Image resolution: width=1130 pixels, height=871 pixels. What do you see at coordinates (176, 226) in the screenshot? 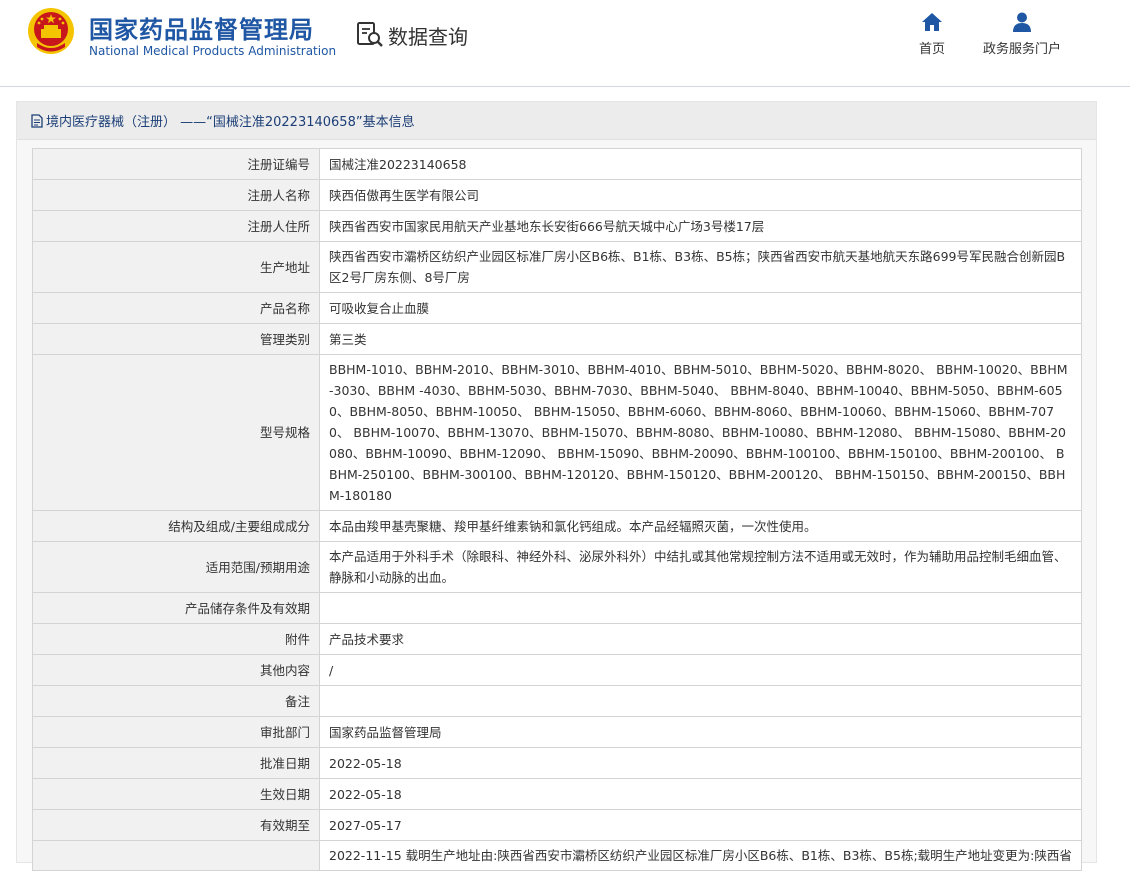
I see `field-label: 注册人住所` at bounding box center [176, 226].